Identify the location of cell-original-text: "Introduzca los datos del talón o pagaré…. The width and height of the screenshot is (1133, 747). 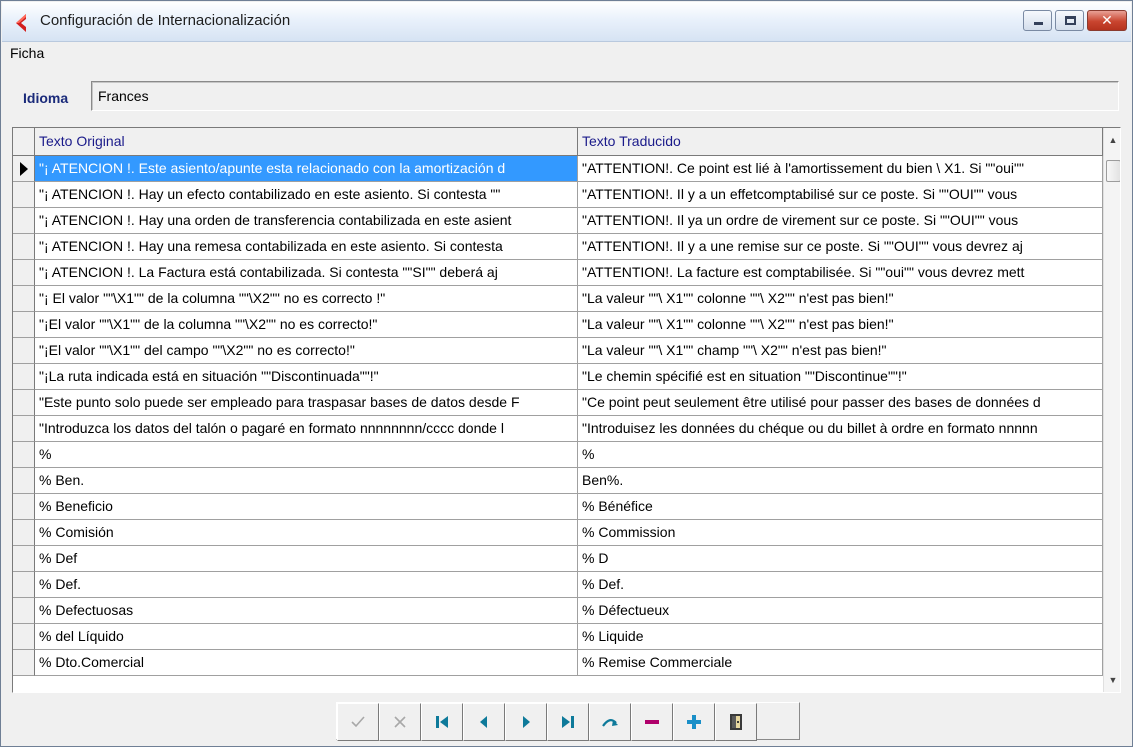
(306, 429).